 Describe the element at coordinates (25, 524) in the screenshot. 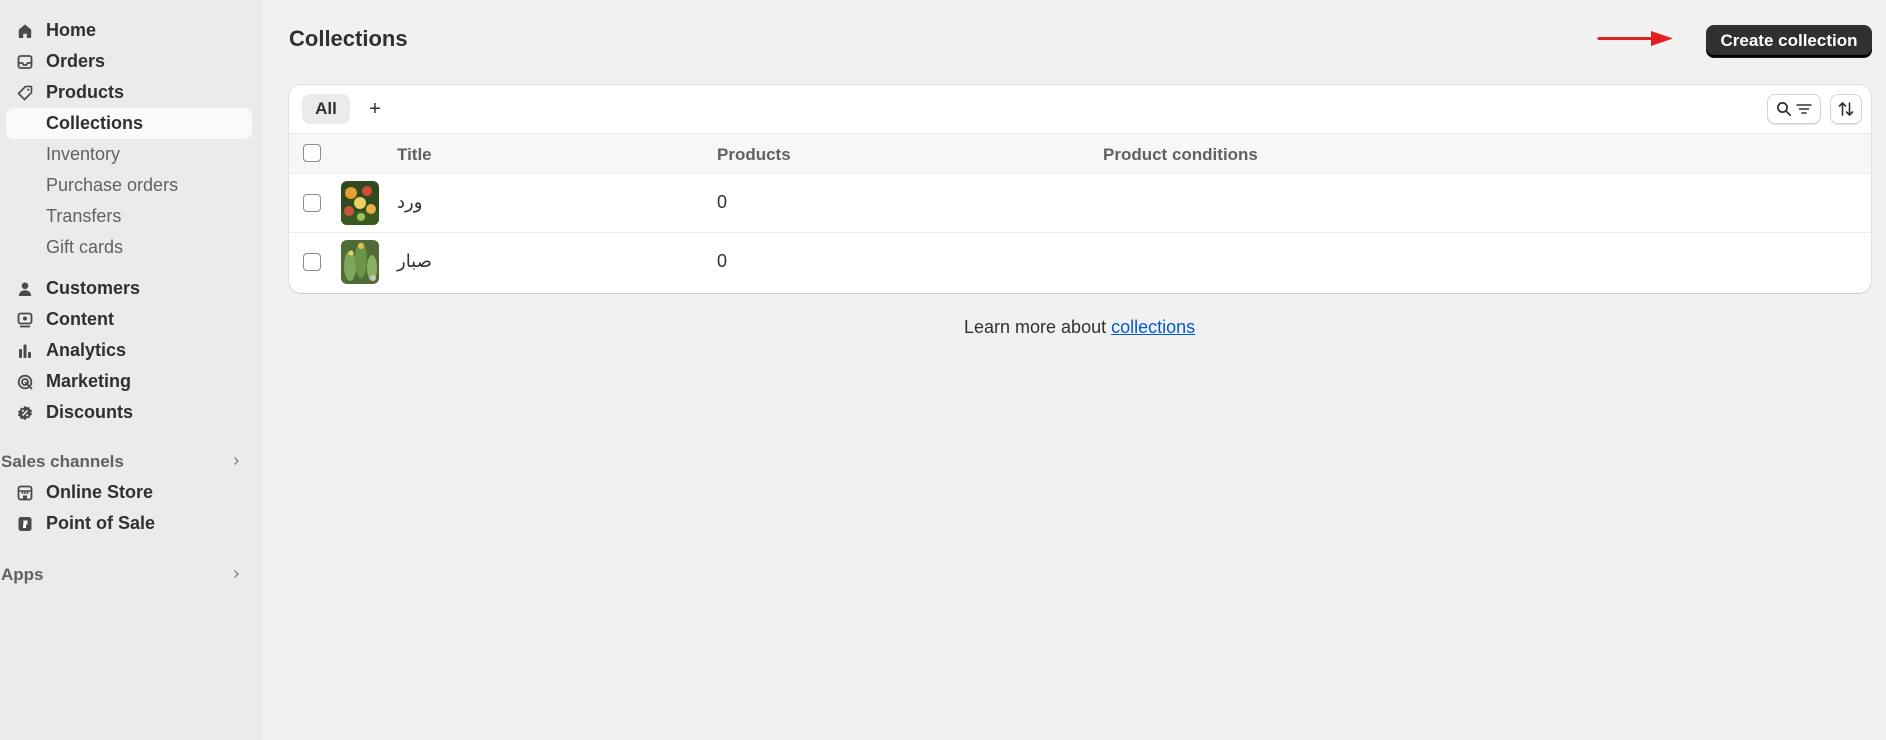

I see `pos-icon` at that location.